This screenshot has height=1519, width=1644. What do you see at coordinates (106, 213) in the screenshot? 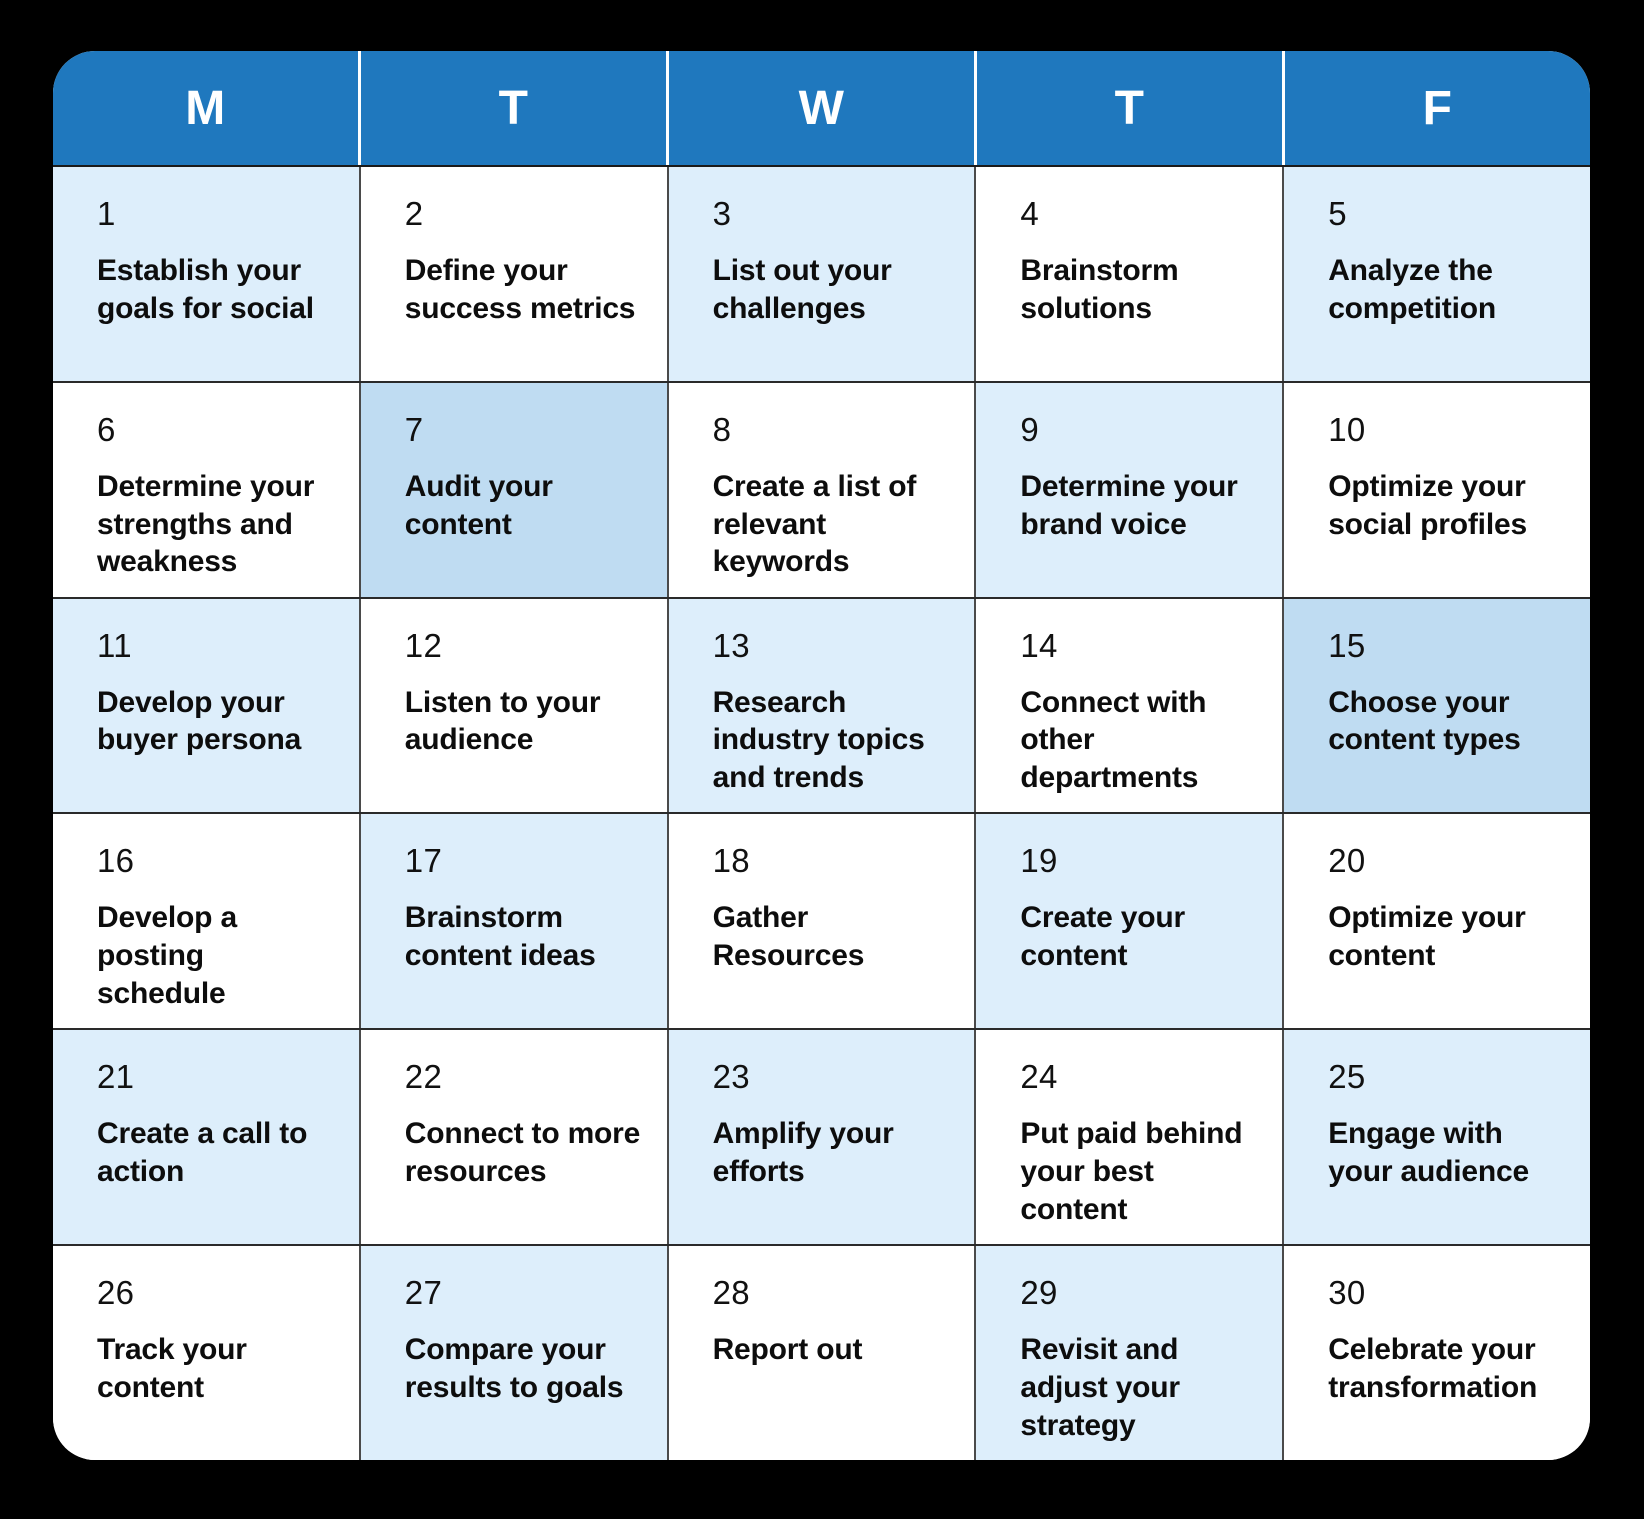
I see `day-number: 1` at bounding box center [106, 213].